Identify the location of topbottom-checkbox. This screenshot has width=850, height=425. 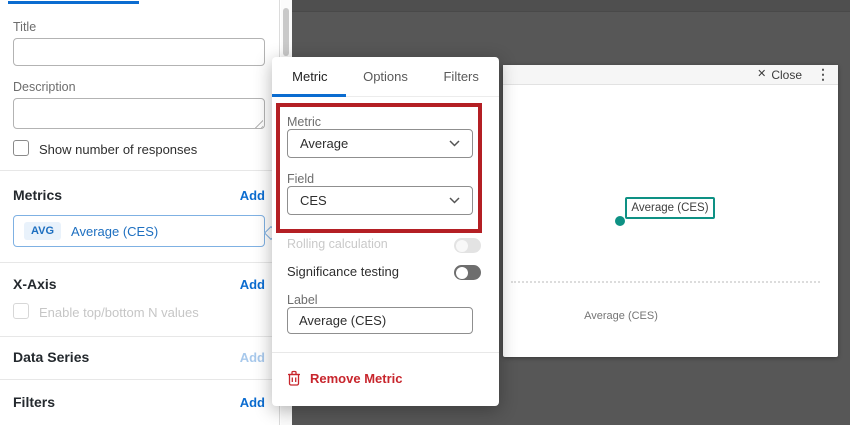
(21, 311).